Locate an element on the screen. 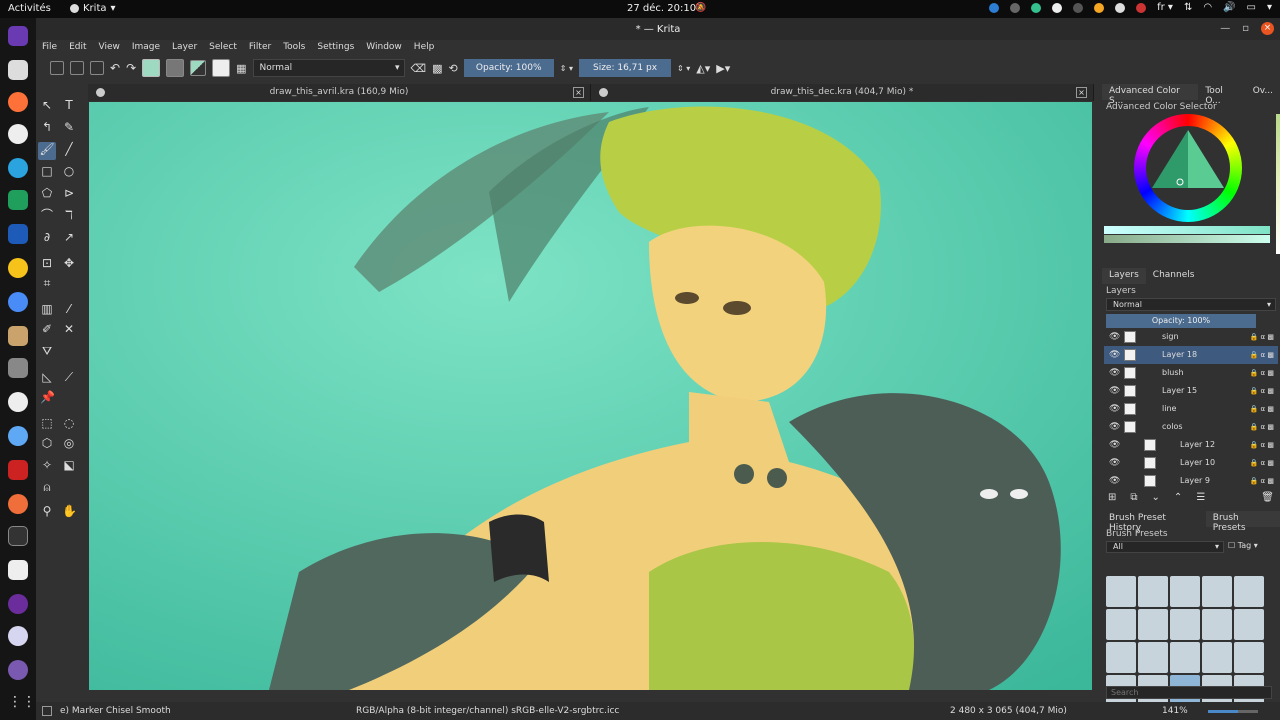 The height and width of the screenshot is (720, 1280). color-palette-strip is located at coordinates (1278, 184).